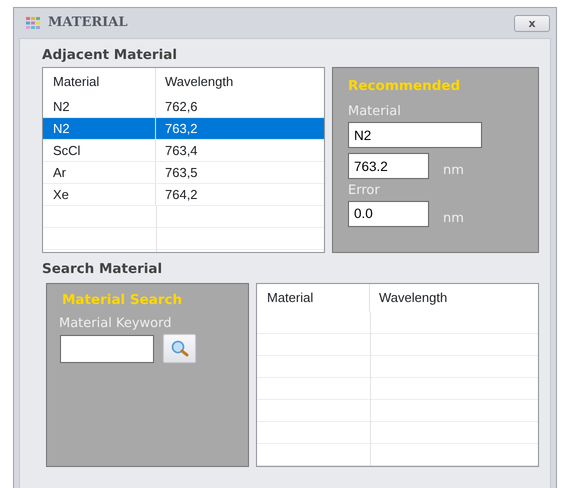  Describe the element at coordinates (107, 348) in the screenshot. I see `keyword-field` at that location.